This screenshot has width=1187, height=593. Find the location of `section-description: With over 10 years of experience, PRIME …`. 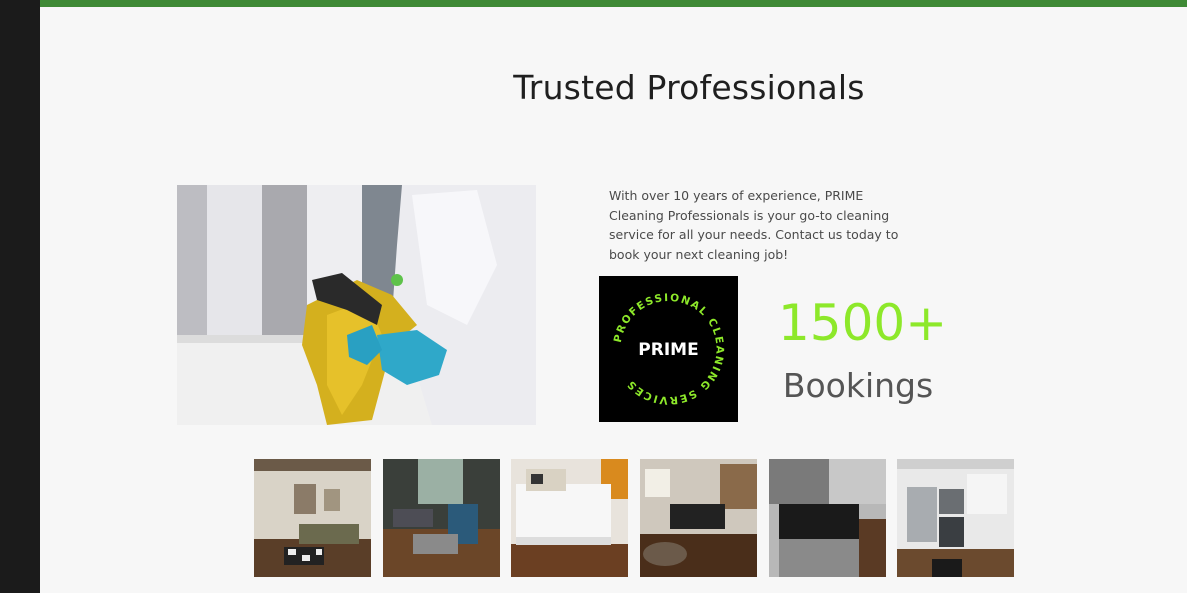

section-description: With over 10 years of experience, PRIME … is located at coordinates (774, 225).